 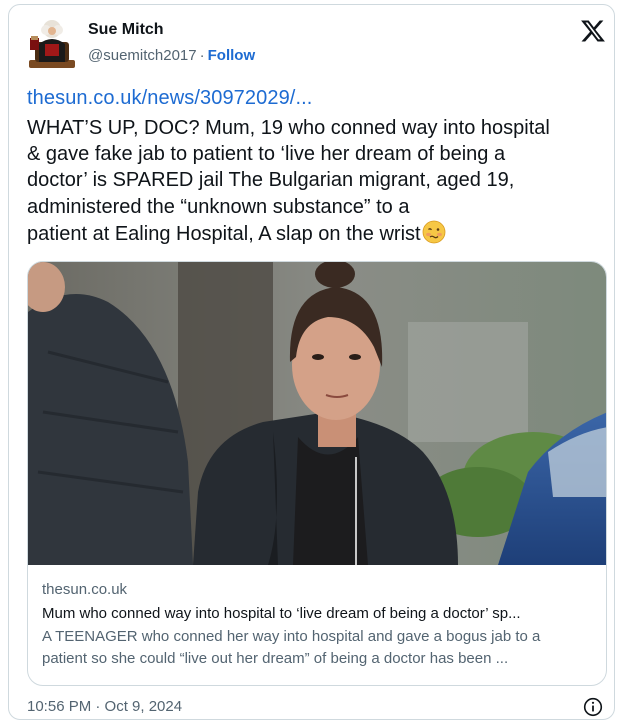 I want to click on link-domain: thesun.co.uk, so click(x=85, y=589).